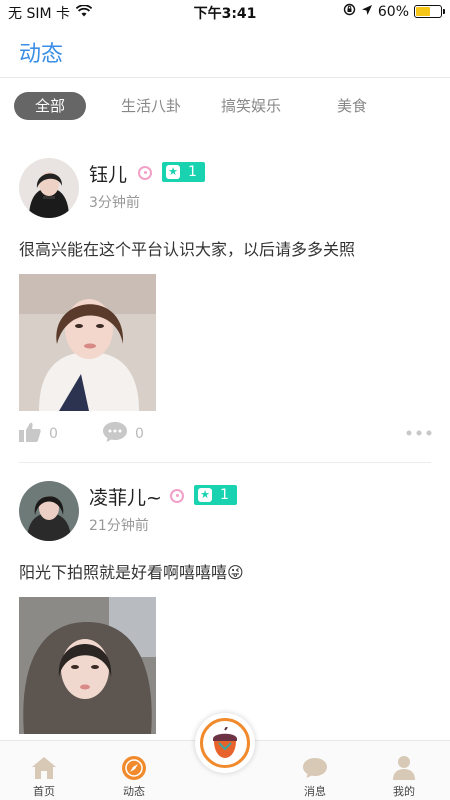 The height and width of the screenshot is (800, 450). I want to click on tab-funny-entertainment: 搞笑娱乐, so click(251, 106).